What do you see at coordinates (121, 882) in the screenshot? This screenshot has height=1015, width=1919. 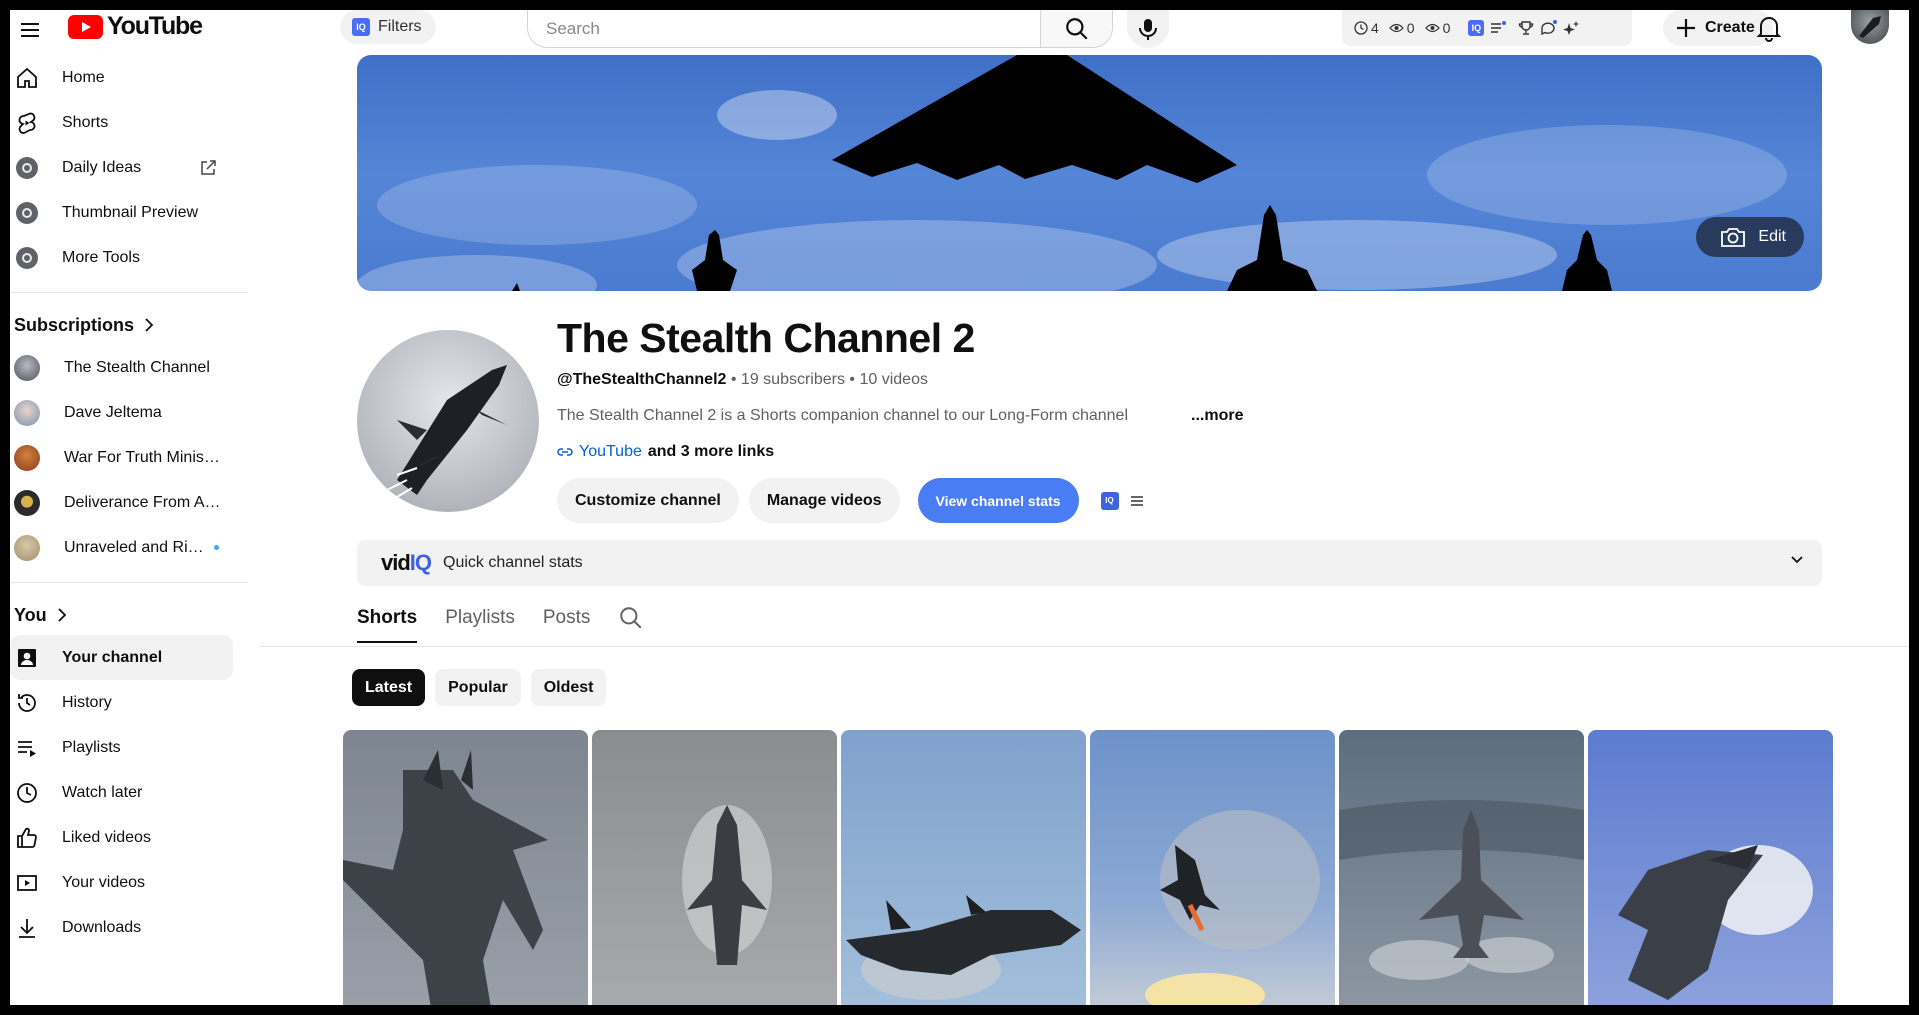 I see `sidebar-item-your-videos: Your videos` at bounding box center [121, 882].